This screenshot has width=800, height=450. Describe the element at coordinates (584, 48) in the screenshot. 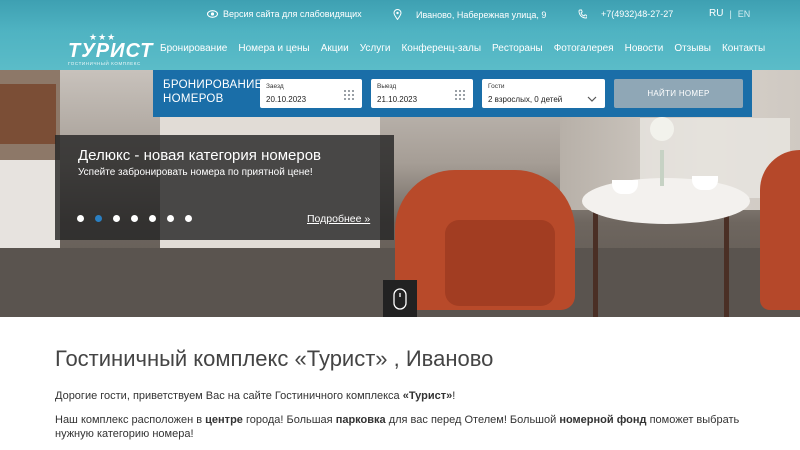

I see `nav-item-gallery: Фотогалерея` at that location.